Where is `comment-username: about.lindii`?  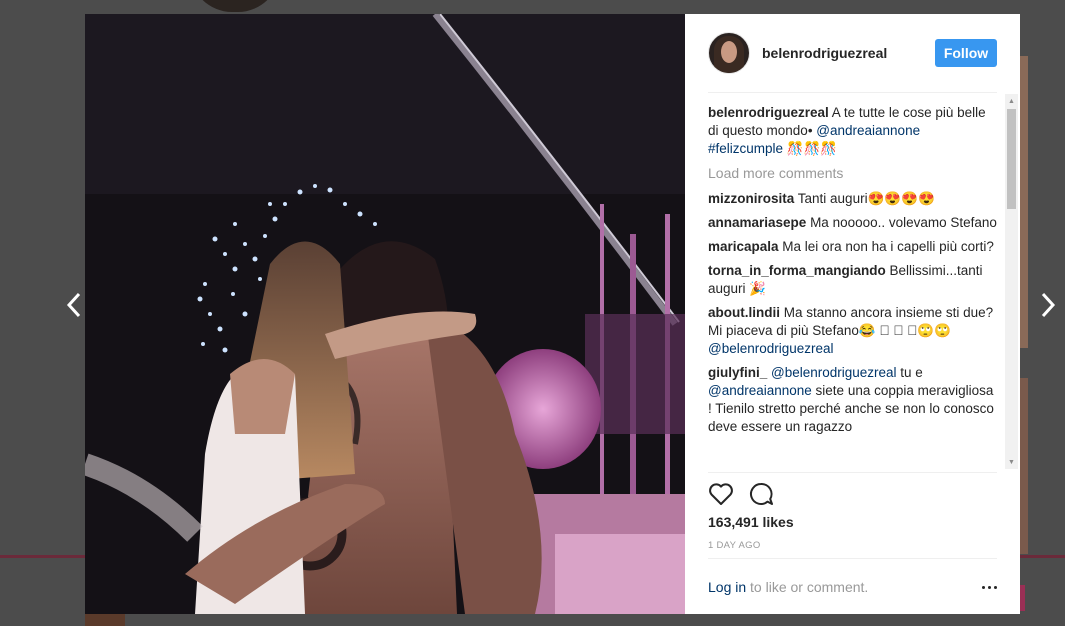
comment-username: about.lindii is located at coordinates (744, 312).